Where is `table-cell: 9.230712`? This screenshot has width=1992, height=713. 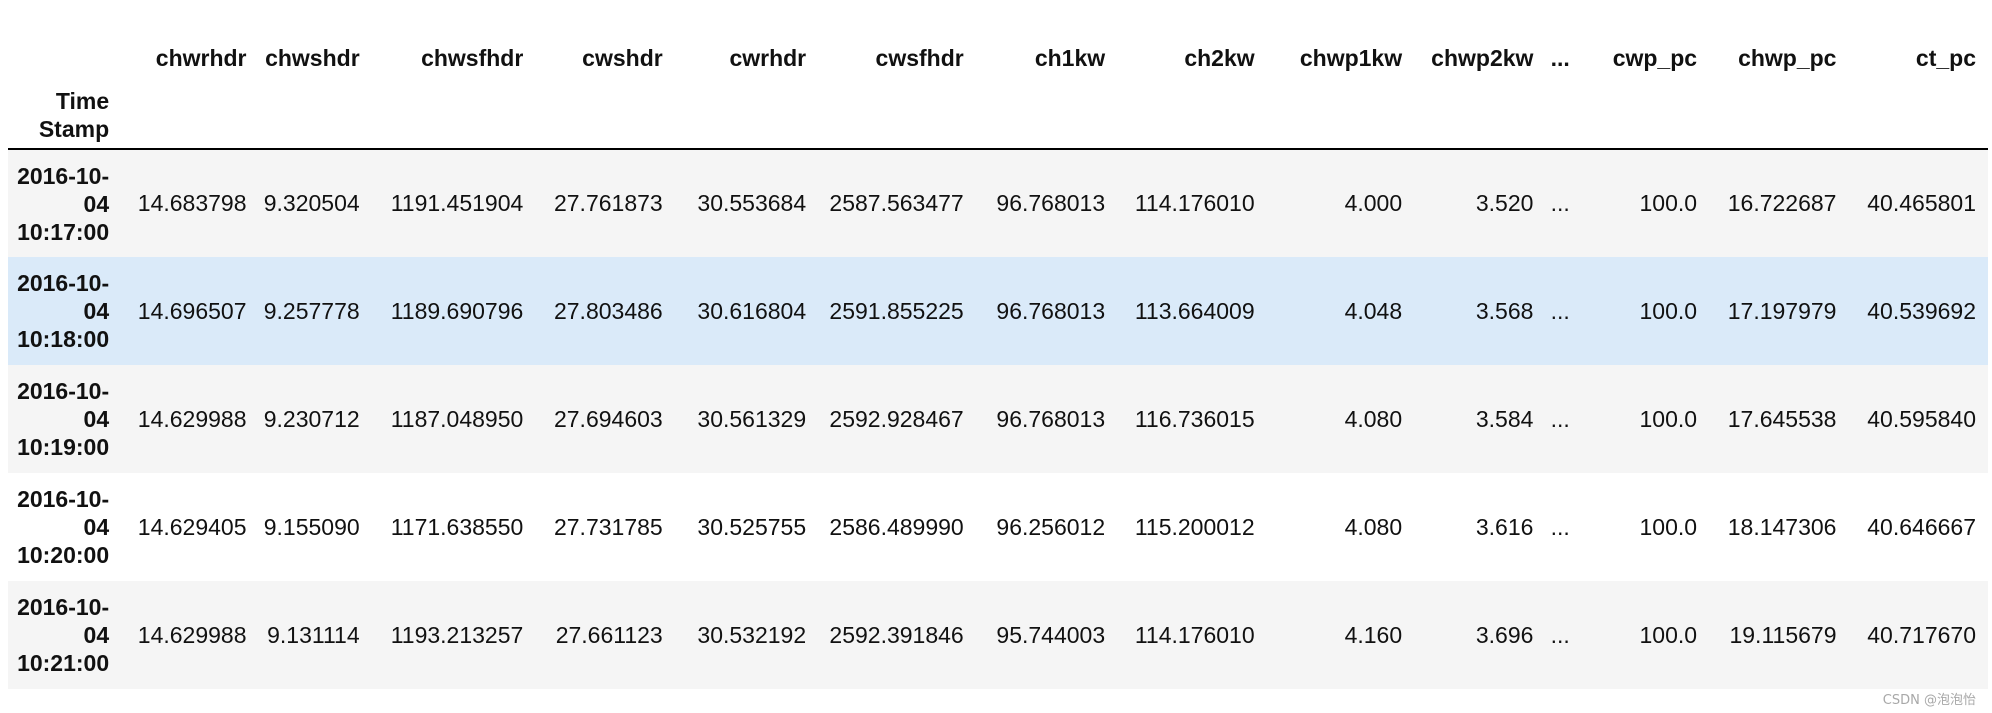
table-cell: 9.230712 is located at coordinates (311, 418).